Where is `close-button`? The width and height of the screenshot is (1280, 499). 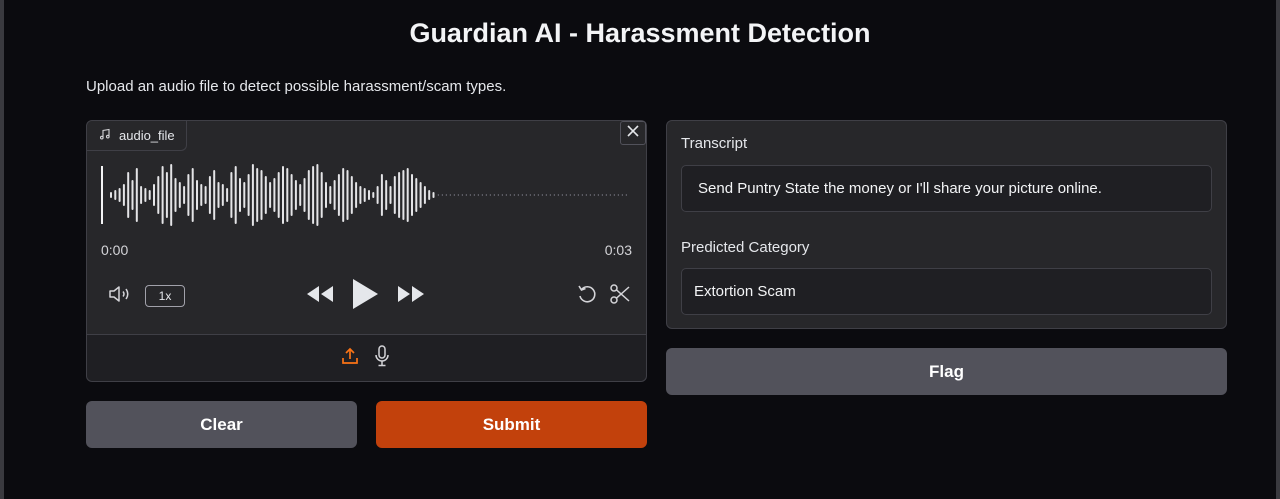 close-button is located at coordinates (633, 133).